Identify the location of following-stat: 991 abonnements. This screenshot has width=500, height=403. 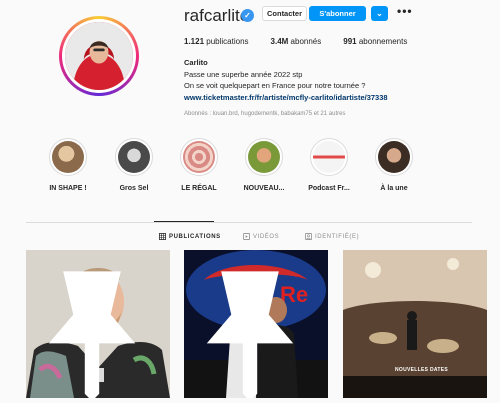
(375, 41).